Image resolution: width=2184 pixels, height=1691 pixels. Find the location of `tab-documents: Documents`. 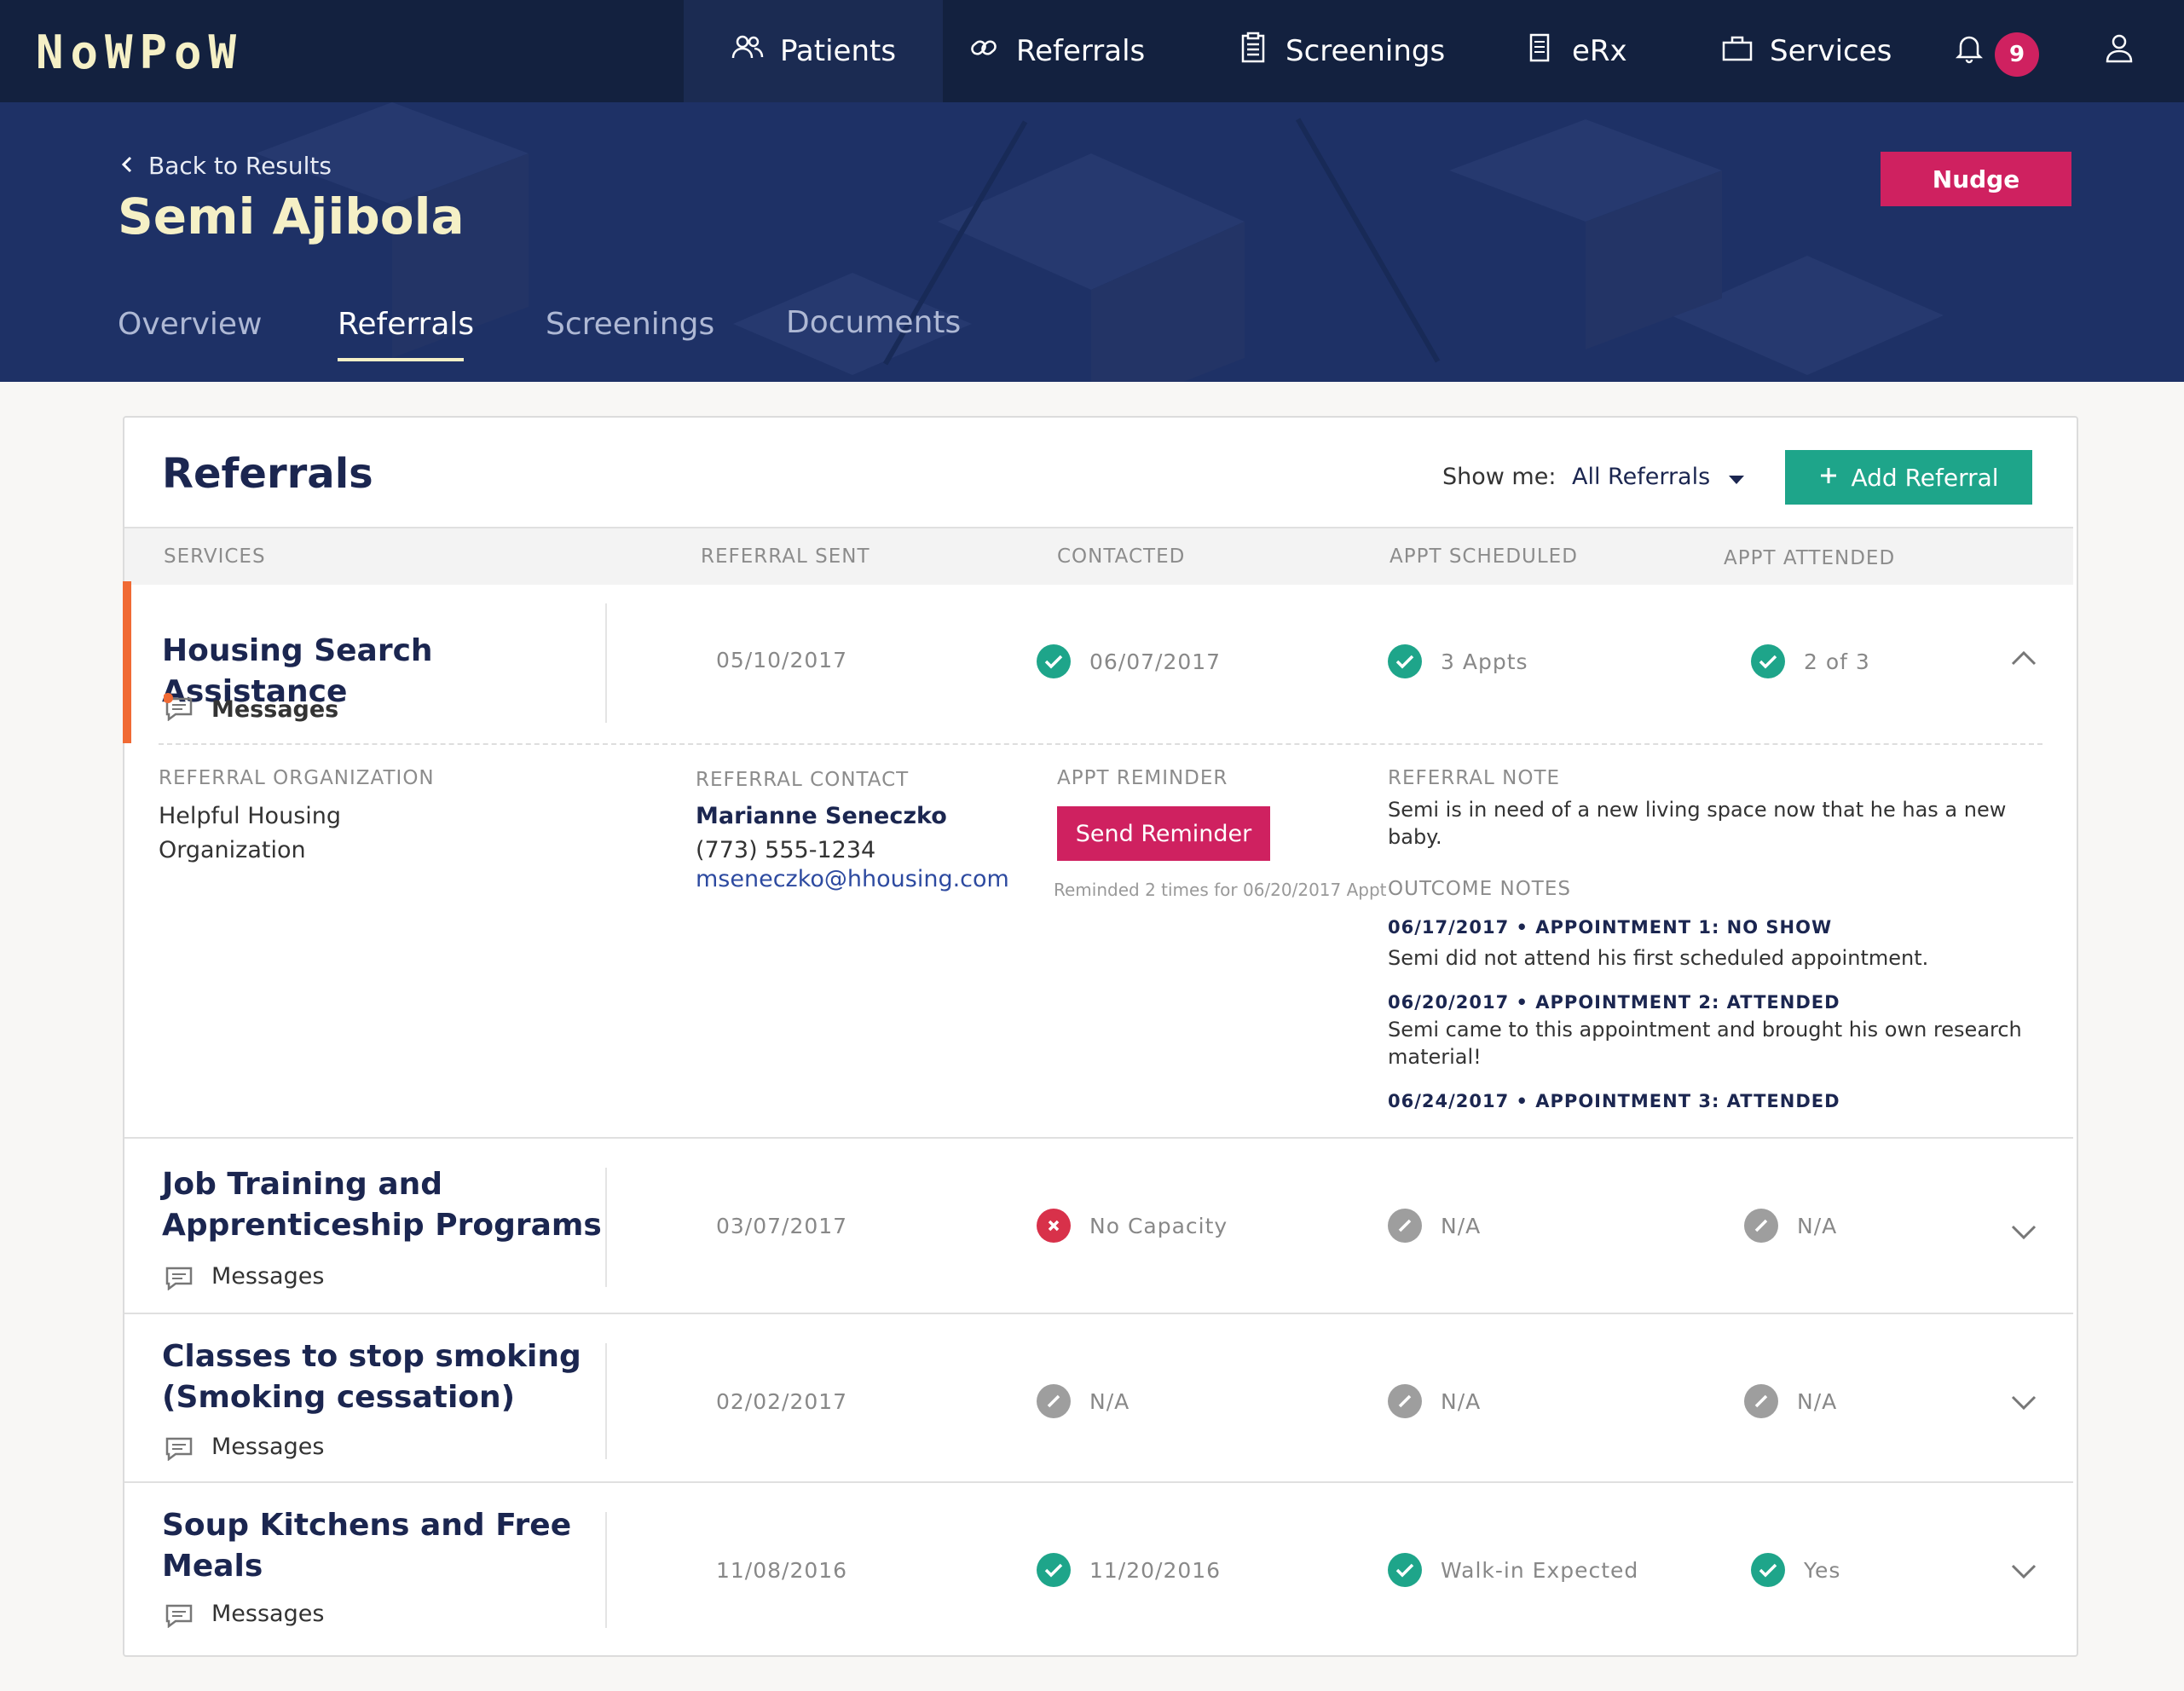

tab-documents: Documents is located at coordinates (873, 322).